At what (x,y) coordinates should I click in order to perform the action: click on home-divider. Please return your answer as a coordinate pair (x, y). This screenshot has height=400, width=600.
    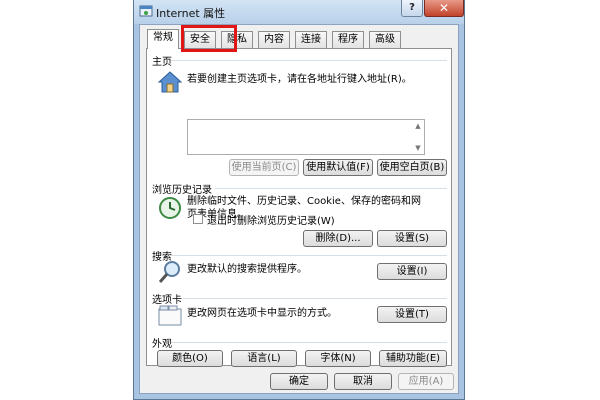
    Looking at the image, I should click on (309, 60).